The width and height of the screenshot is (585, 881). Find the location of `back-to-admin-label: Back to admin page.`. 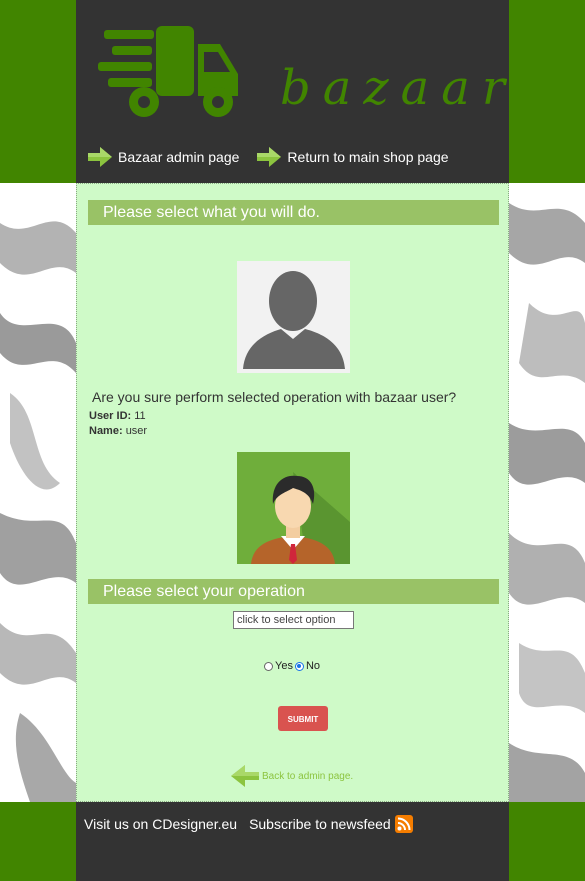

back-to-admin-label: Back to admin page. is located at coordinates (308, 776).